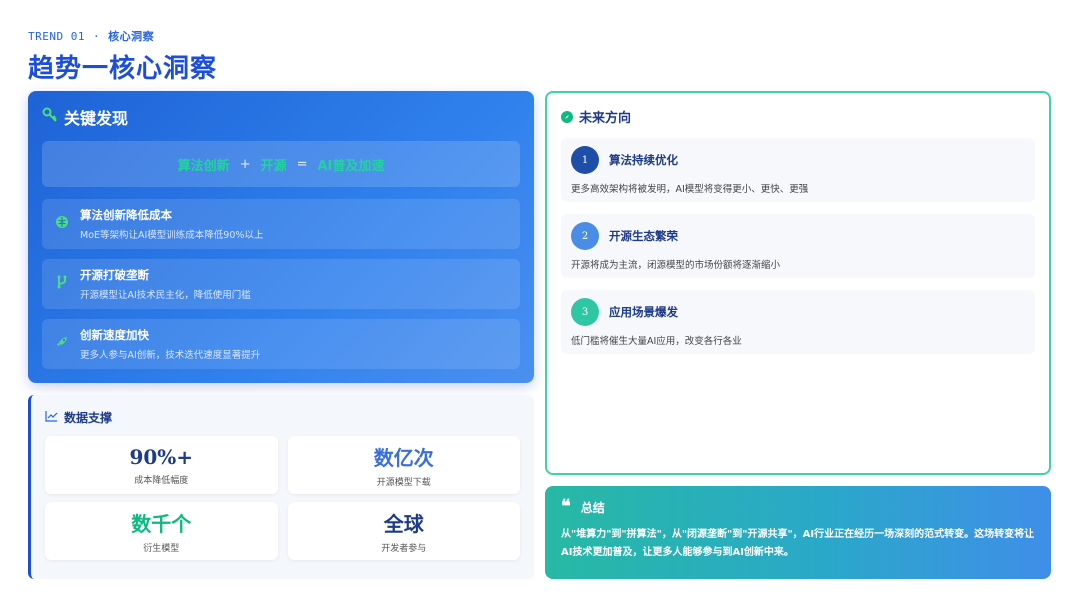 Image resolution: width=1080 pixels, height=608 pixels. What do you see at coordinates (404, 549) in the screenshot?
I see `stat-label: 开发者参与` at bounding box center [404, 549].